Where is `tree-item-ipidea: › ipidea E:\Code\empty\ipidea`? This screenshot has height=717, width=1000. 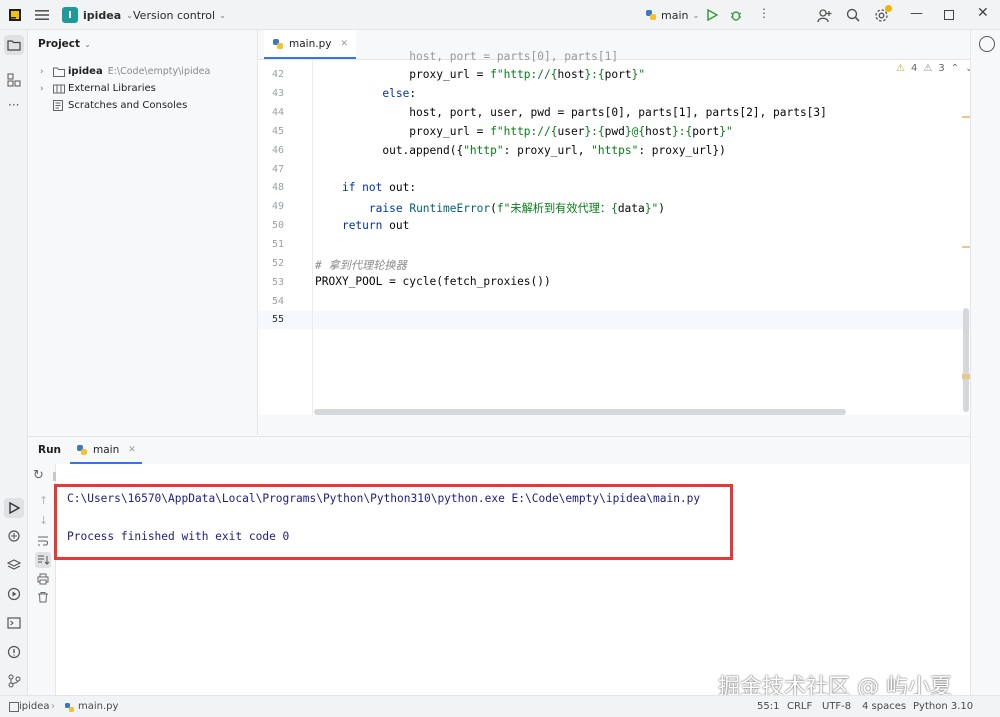 tree-item-ipidea: › ipidea E:\Code\empty\ipidea is located at coordinates (125, 71).